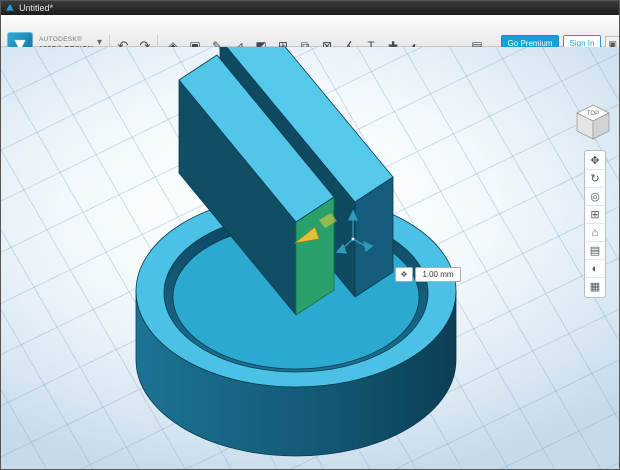 This screenshot has height=470, width=620. Describe the element at coordinates (595, 233) in the screenshot. I see `home-view-icon: ⌂` at that location.